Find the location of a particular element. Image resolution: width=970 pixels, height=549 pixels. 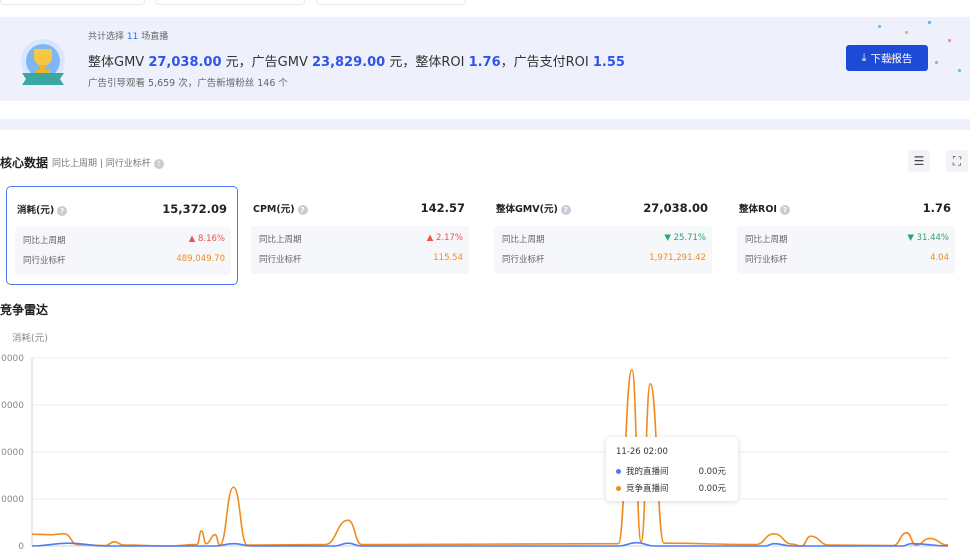

metric-card-roi: 整体ROI? 1.76 同比上周期 ▼ 31.44% 同行业标杆 4.04 is located at coordinates (845, 235).